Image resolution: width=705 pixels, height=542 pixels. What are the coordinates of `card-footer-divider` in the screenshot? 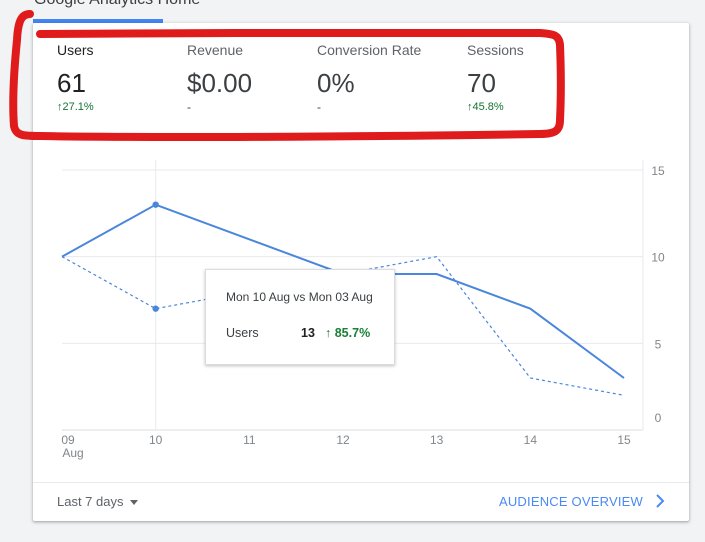 It's located at (361, 482).